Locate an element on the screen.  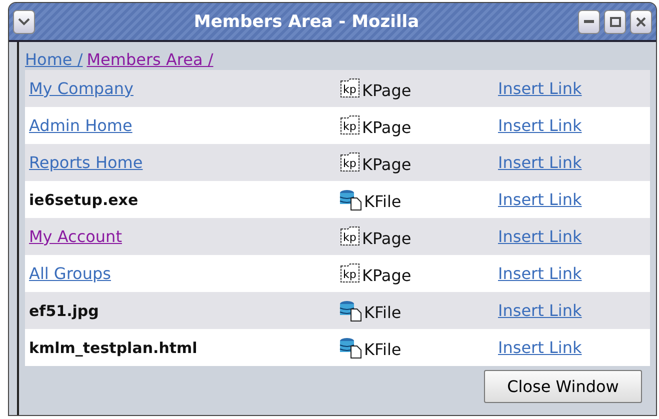
minimize-button is located at coordinates (589, 22).